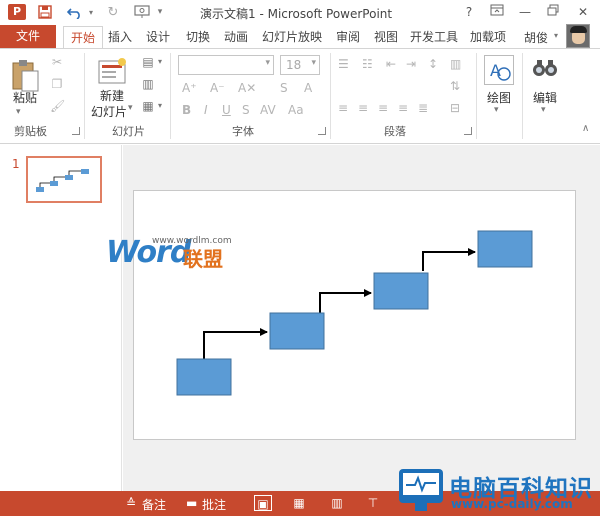  What do you see at coordinates (268, 110) in the screenshot?
I see `character-spacing-icon: AV` at bounding box center [268, 110].